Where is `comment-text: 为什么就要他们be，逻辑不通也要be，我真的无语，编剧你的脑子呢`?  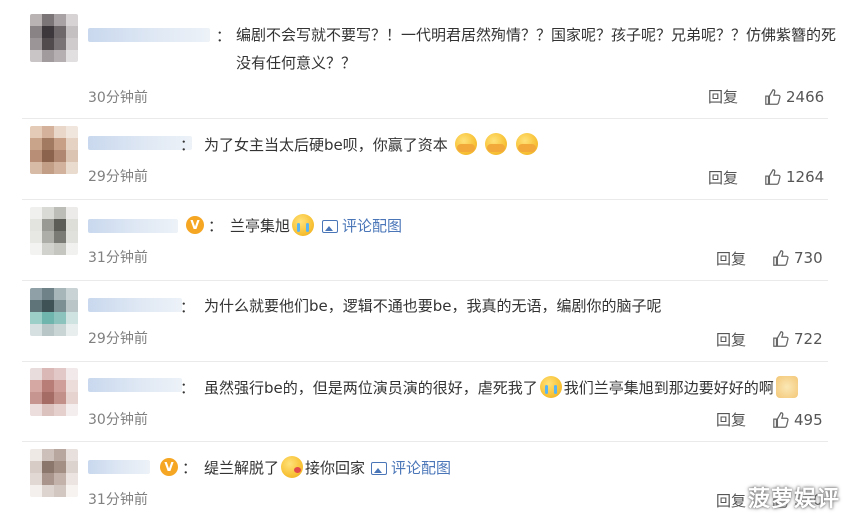
comment-text: 为什么就要他们be，逻辑不通也要be，我真的无语，编剧你的脑子呢 is located at coordinates (433, 306).